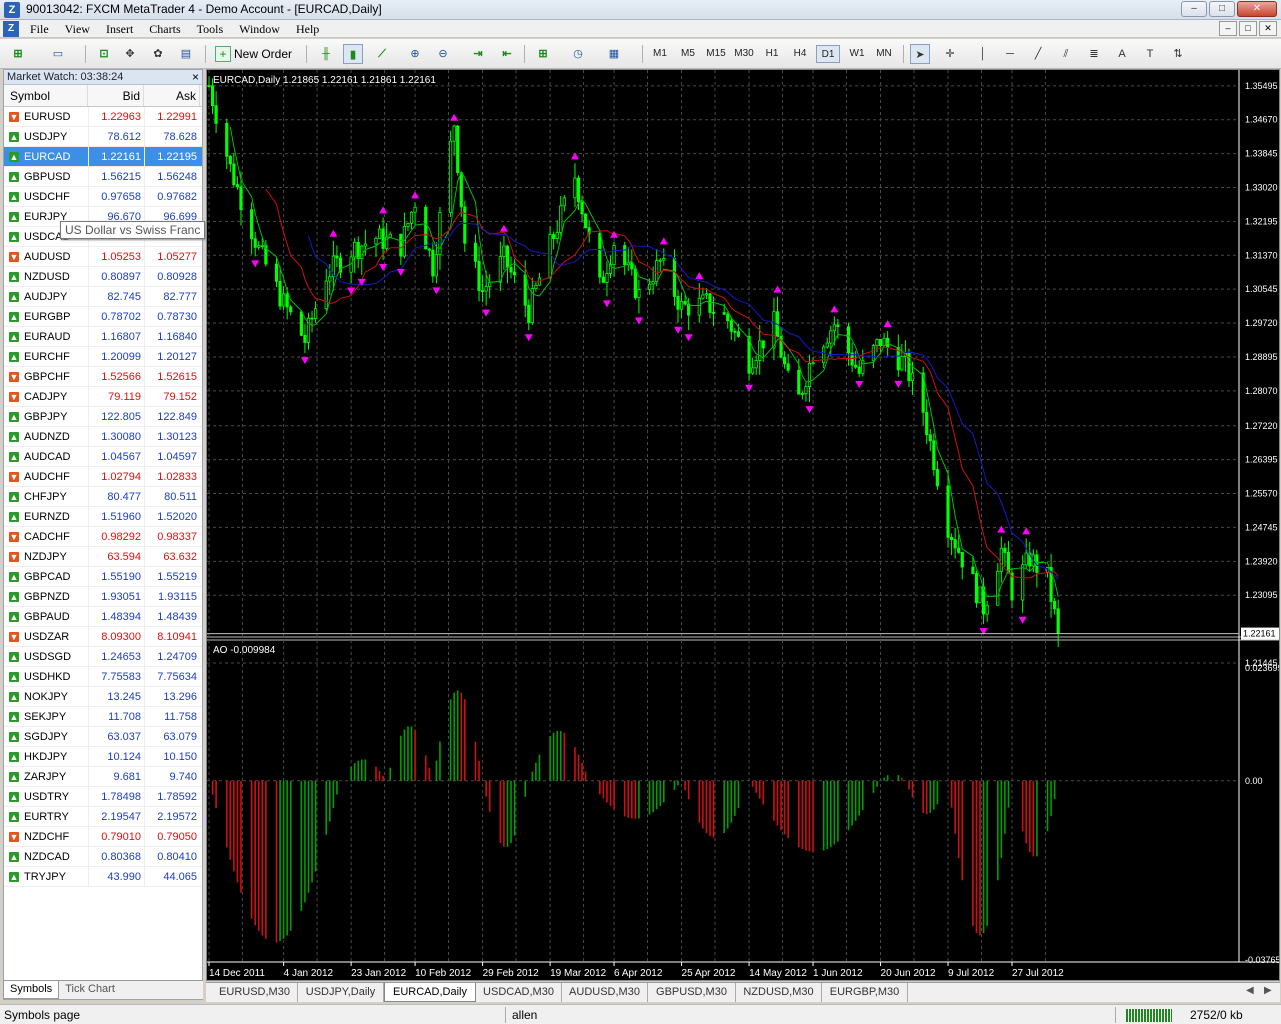 The height and width of the screenshot is (1024, 1281). What do you see at coordinates (920, 54) in the screenshot?
I see `cursor-icon: ➤` at bounding box center [920, 54].